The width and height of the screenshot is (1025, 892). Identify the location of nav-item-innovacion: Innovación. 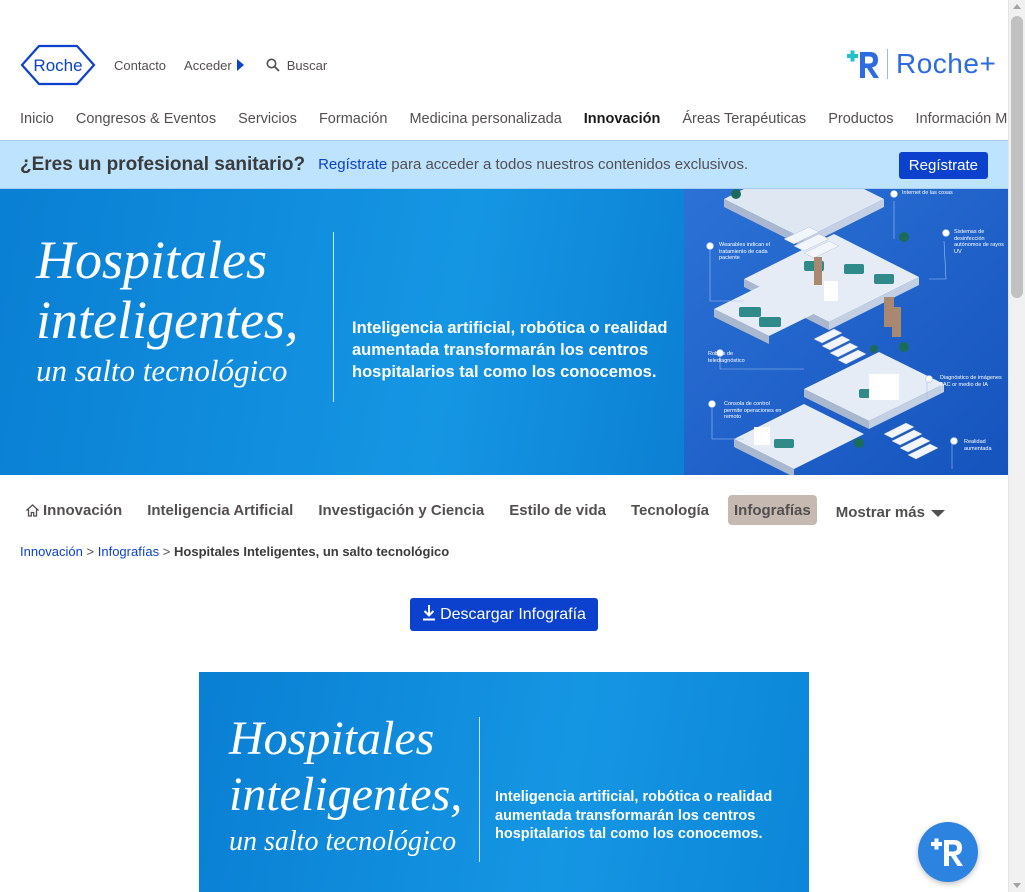
(622, 119).